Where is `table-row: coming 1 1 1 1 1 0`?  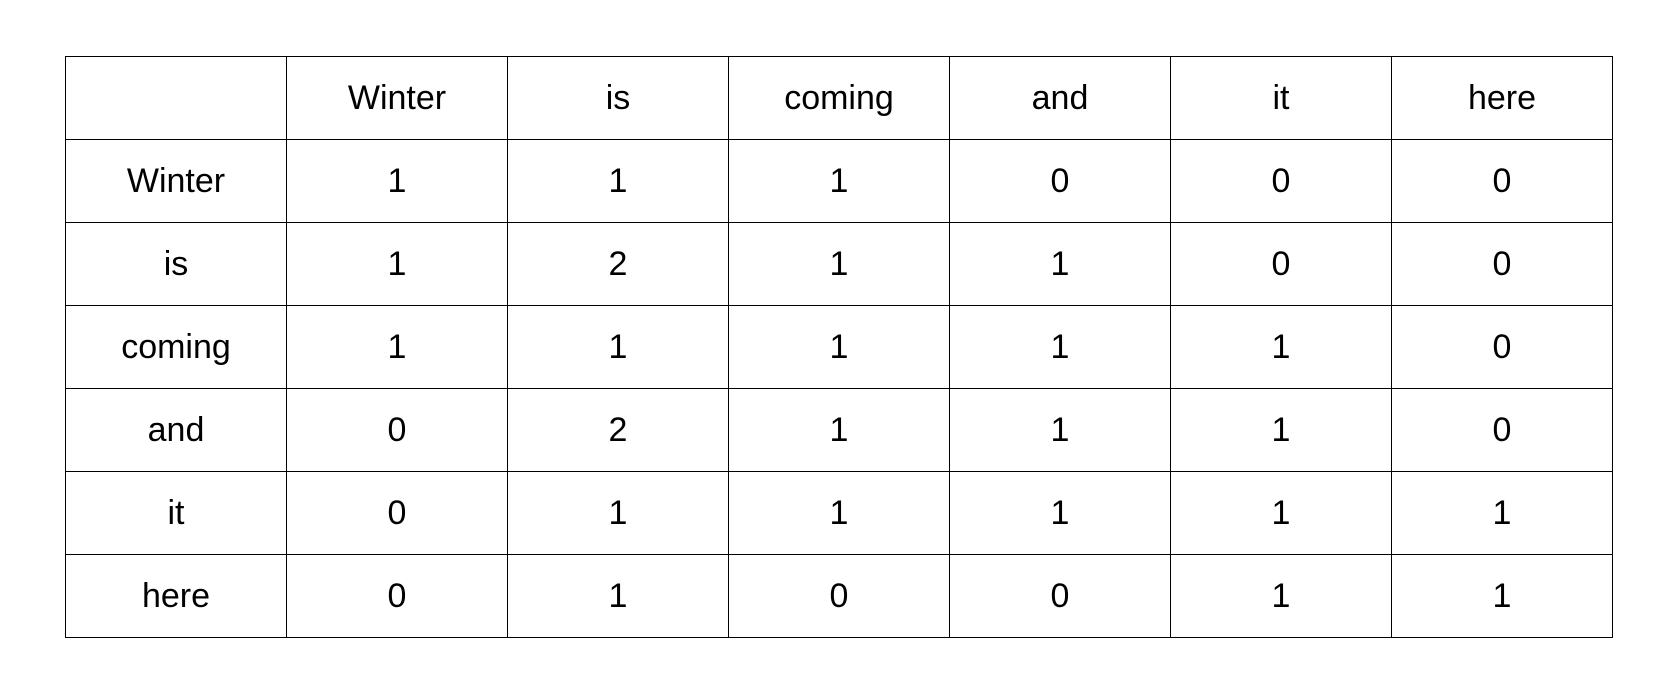
table-row: coming 1 1 1 1 1 0 is located at coordinates (839, 347).